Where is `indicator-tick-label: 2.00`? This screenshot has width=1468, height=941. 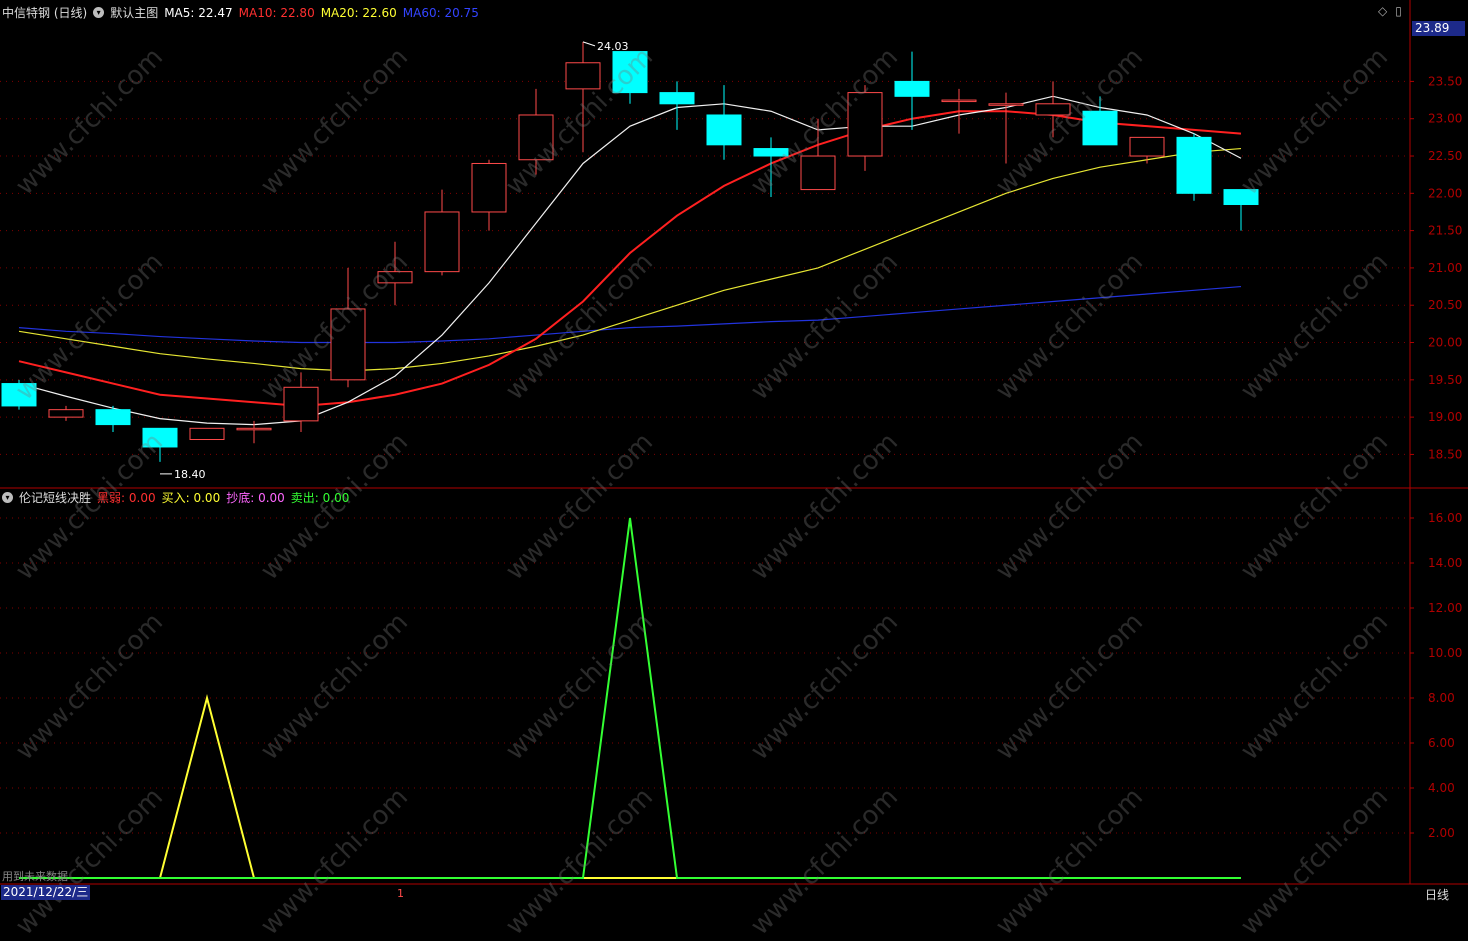
indicator-tick-label: 2.00 is located at coordinates (1441, 833).